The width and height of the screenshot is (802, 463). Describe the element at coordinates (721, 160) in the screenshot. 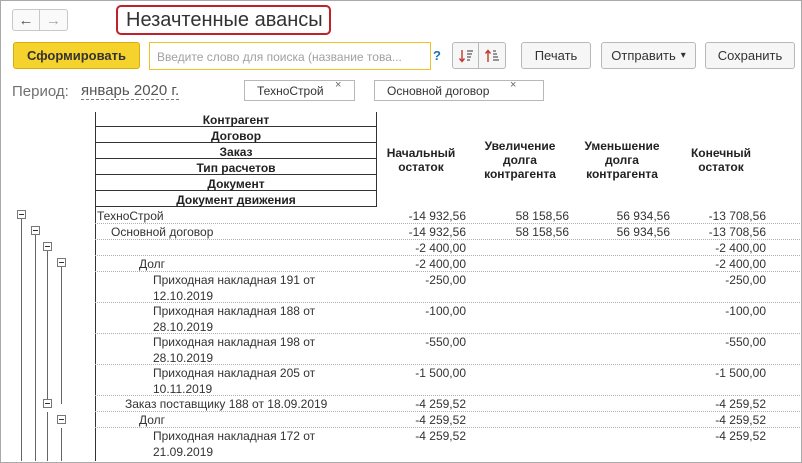

I see `header-closing-balance: Конечный остаток` at that location.